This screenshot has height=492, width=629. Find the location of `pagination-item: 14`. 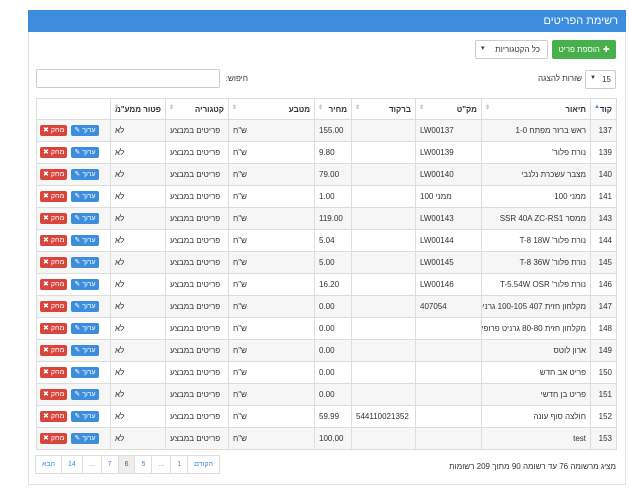

pagination-item: 14 is located at coordinates (72, 464).